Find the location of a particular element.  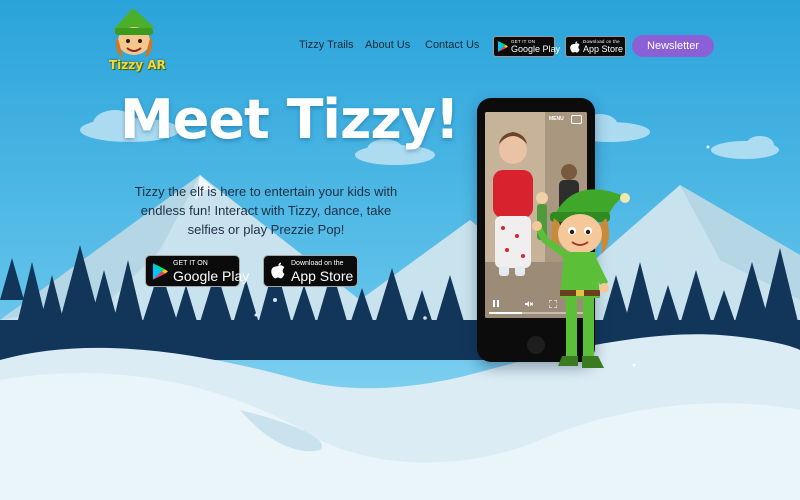

hero-google-play-button: GET IT ON Google Play is located at coordinates (197, 271).